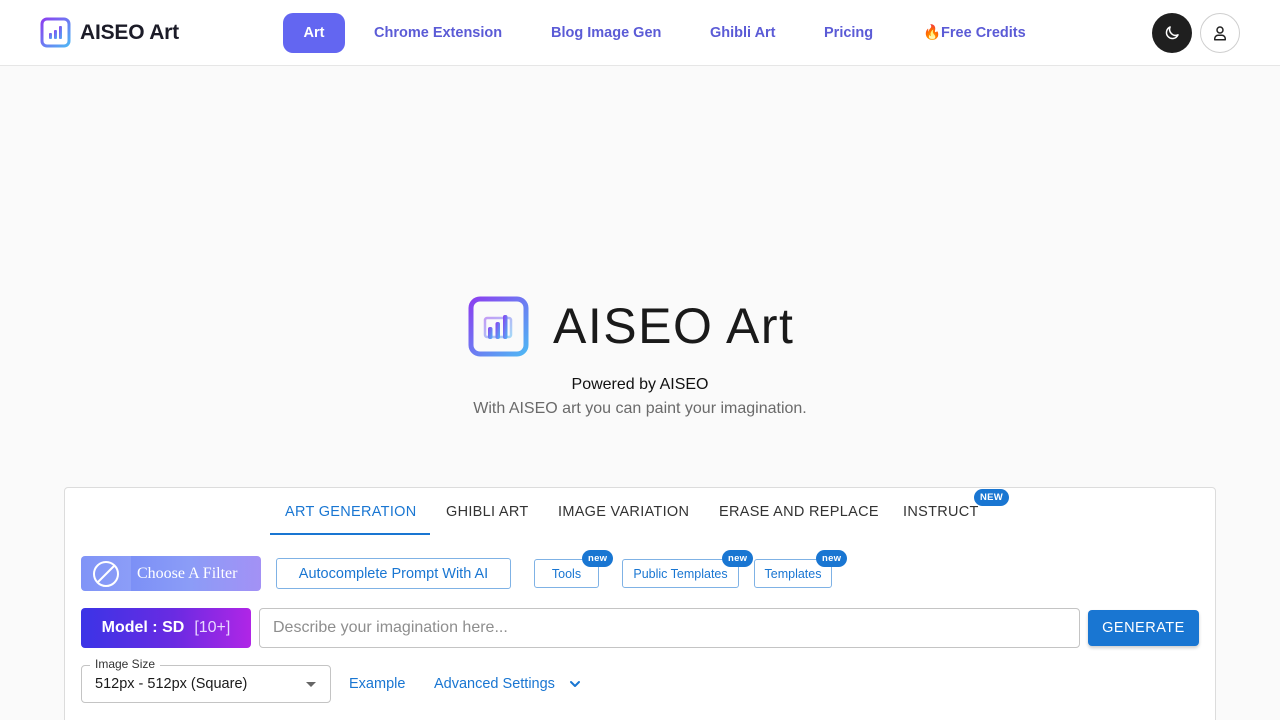  What do you see at coordinates (438, 33) in the screenshot?
I see `nav-item-chrome-extension: Chrome Extension` at bounding box center [438, 33].